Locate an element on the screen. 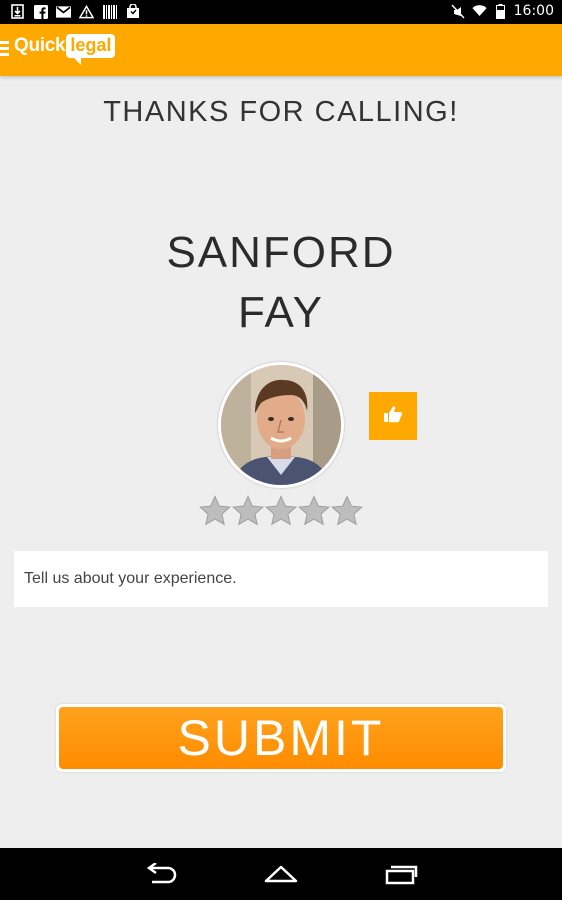 The height and width of the screenshot is (900, 562). rating-stars is located at coordinates (281, 511).